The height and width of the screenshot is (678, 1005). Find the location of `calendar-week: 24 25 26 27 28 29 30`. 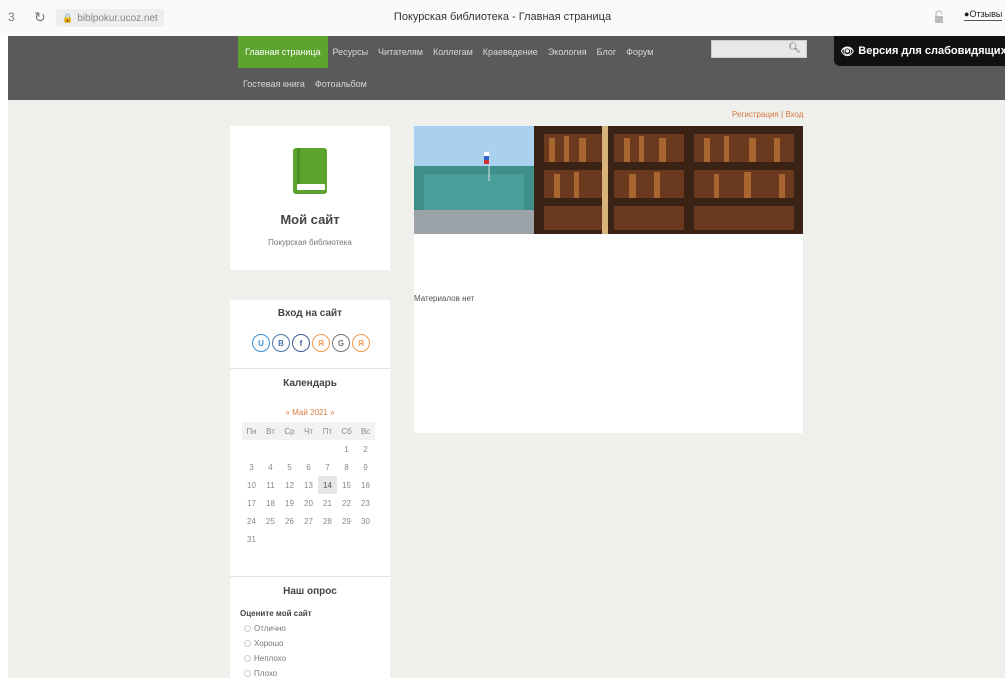

calendar-week: 24 25 26 27 28 29 30 is located at coordinates (308, 521).